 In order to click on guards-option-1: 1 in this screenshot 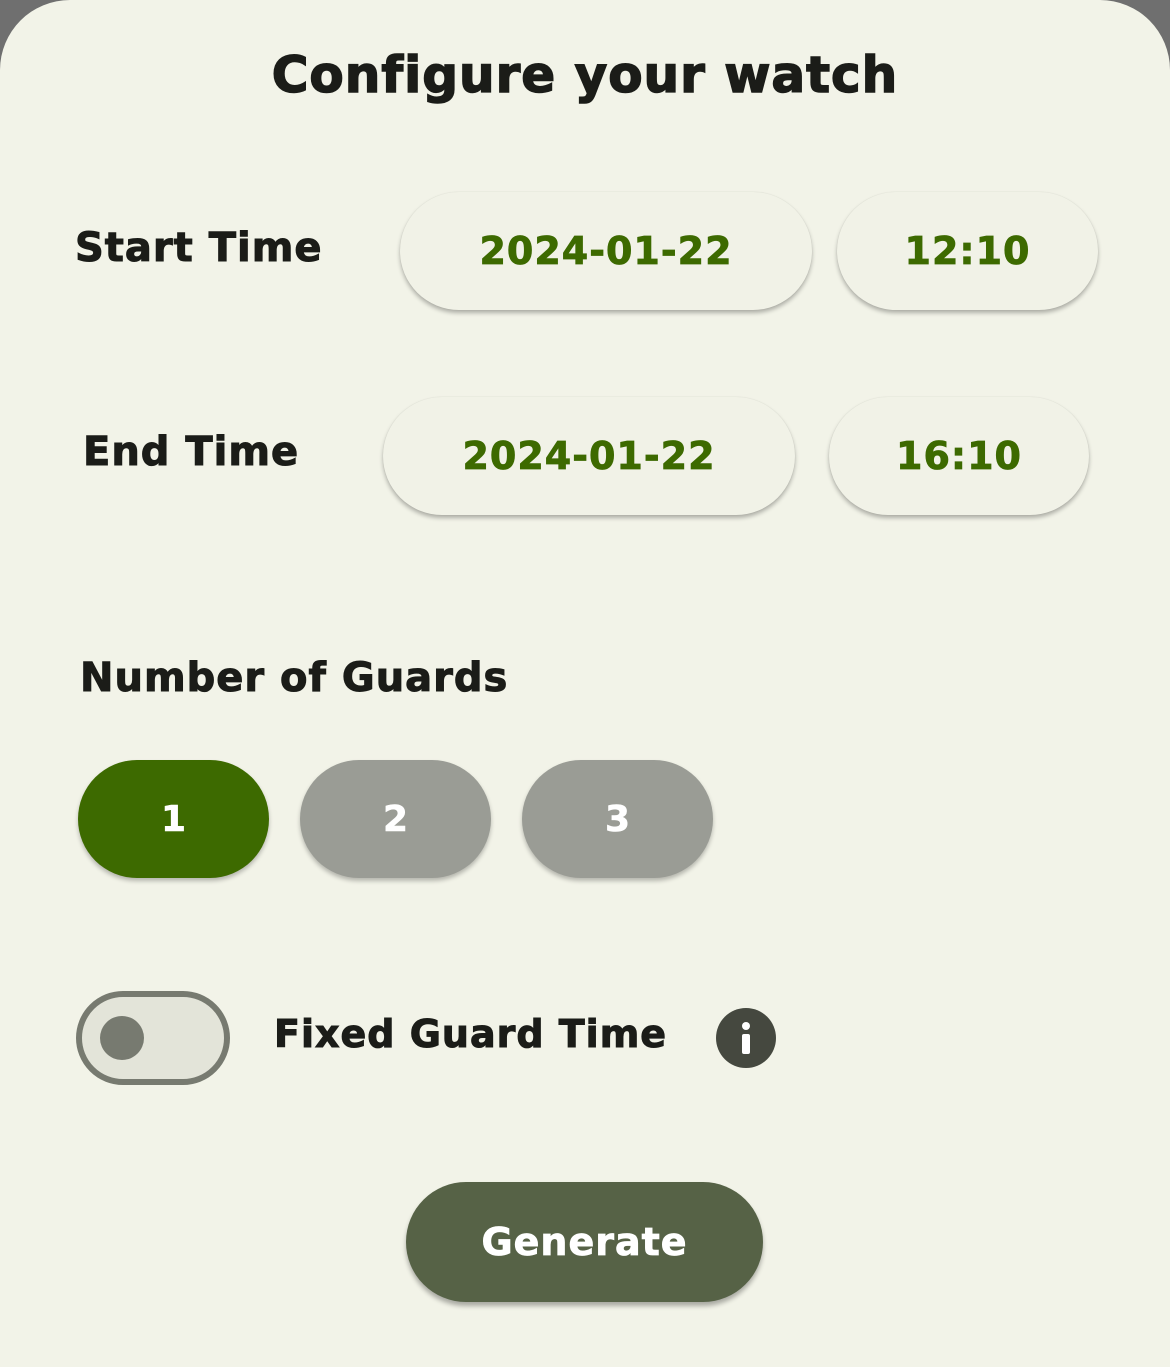, I will do `click(173, 819)`.